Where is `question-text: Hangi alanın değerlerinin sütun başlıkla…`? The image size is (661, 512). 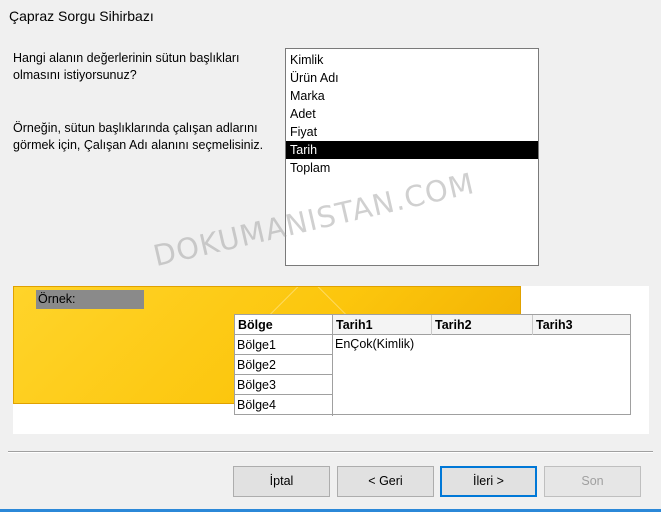
question-text: Hangi alanın değerlerinin sütun başlıkla… is located at coordinates (126, 66).